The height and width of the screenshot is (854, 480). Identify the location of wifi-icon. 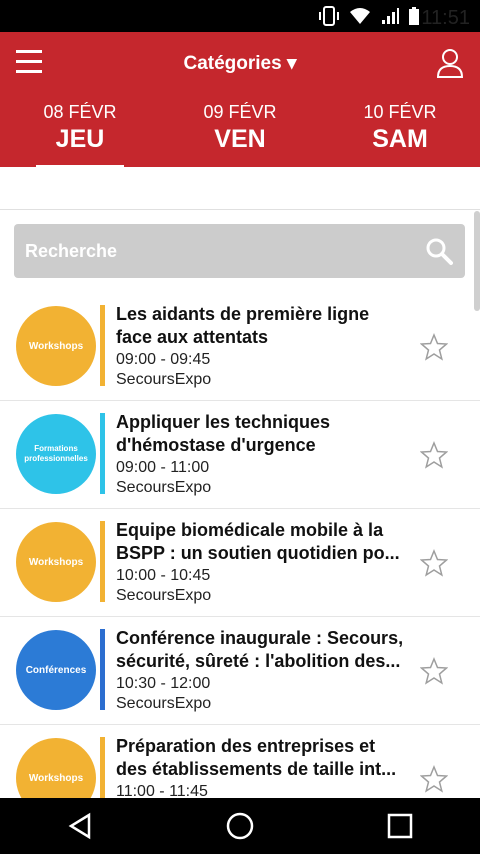
(360, 16).